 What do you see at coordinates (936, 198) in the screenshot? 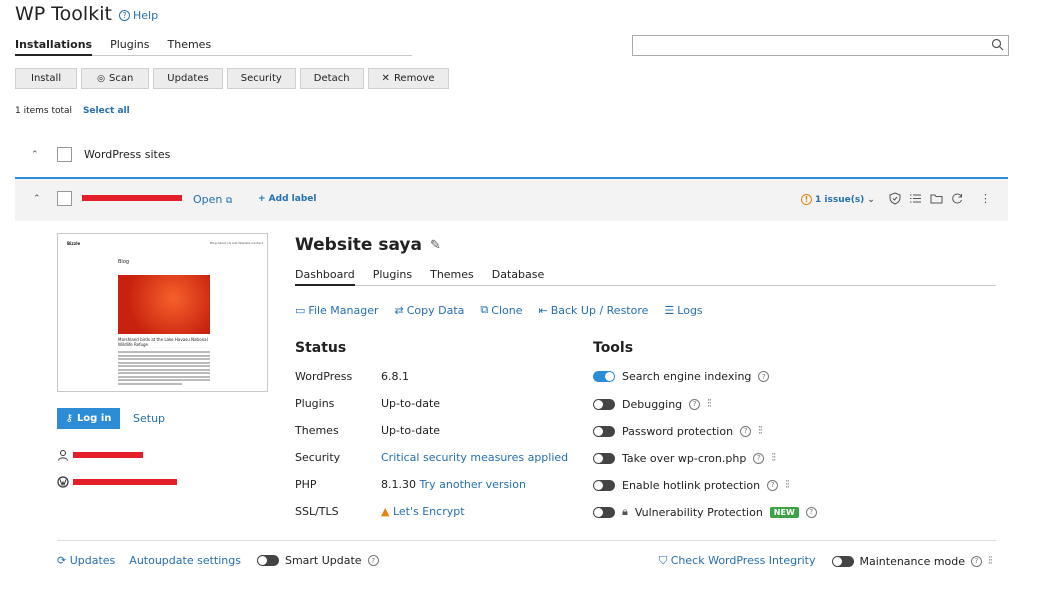
I see `folder-icon` at bounding box center [936, 198].